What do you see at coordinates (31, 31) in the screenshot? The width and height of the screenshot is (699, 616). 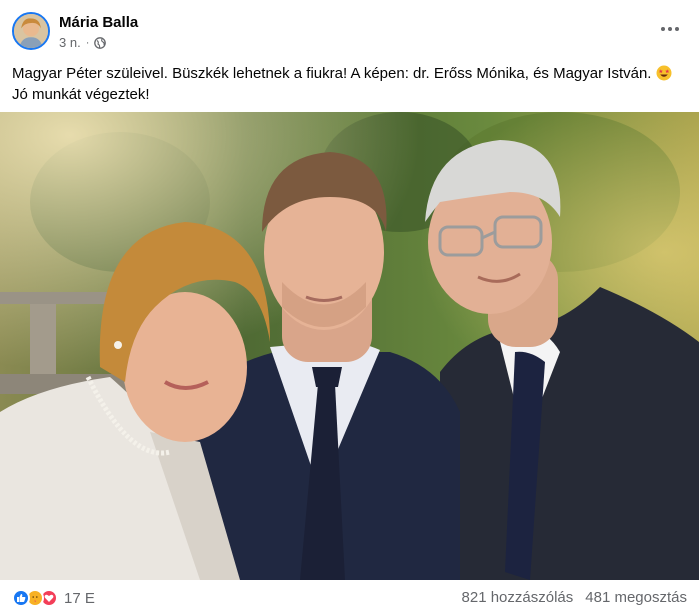 I see `avatar` at bounding box center [31, 31].